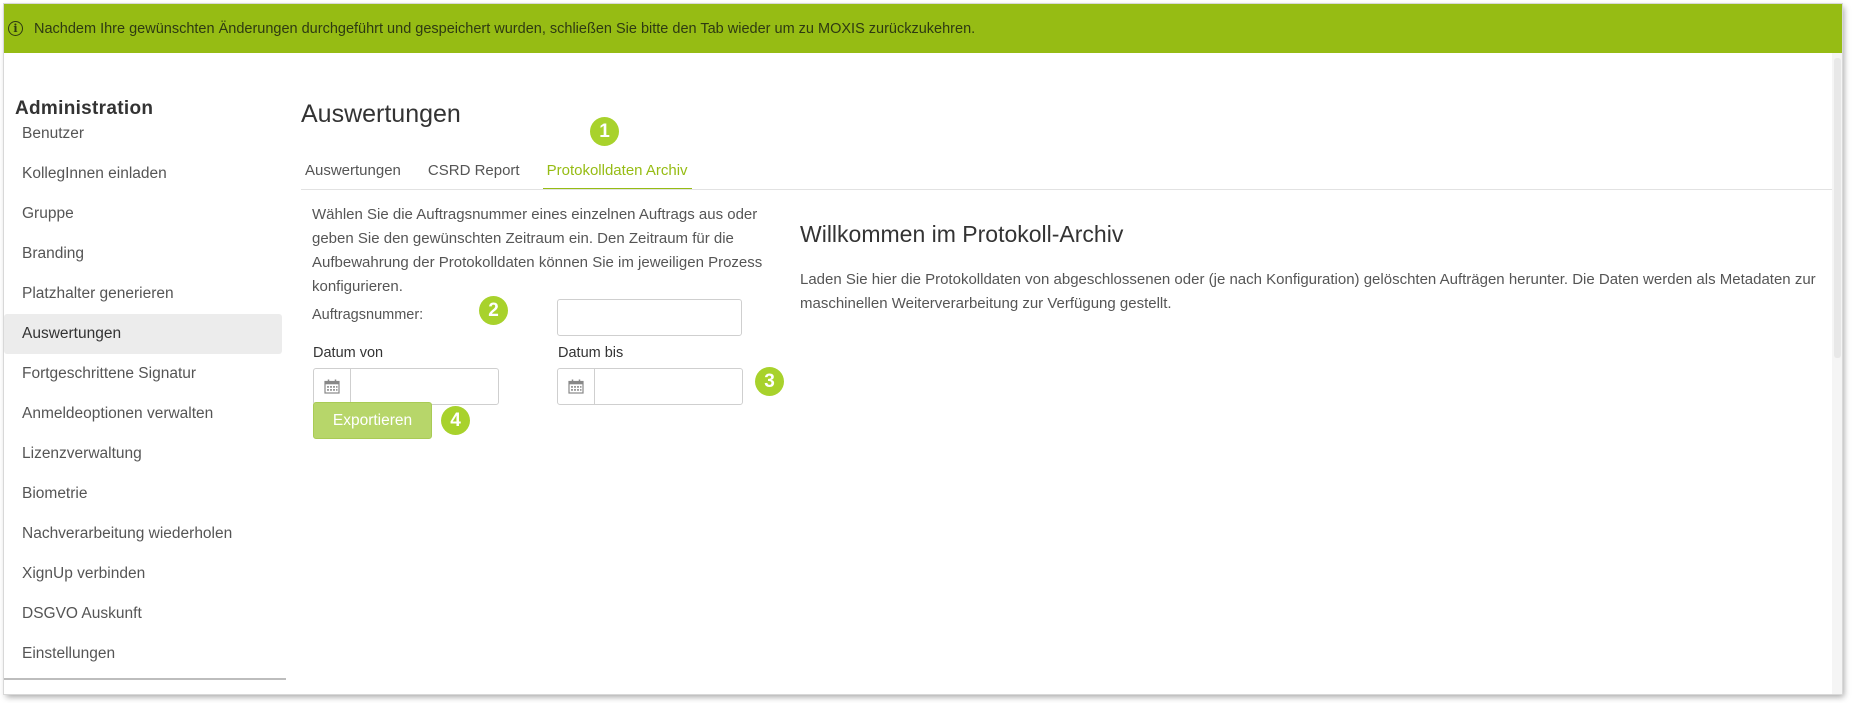 The image size is (1852, 703). Describe the element at coordinates (455, 420) in the screenshot. I see `step-badge-4: 4` at that location.